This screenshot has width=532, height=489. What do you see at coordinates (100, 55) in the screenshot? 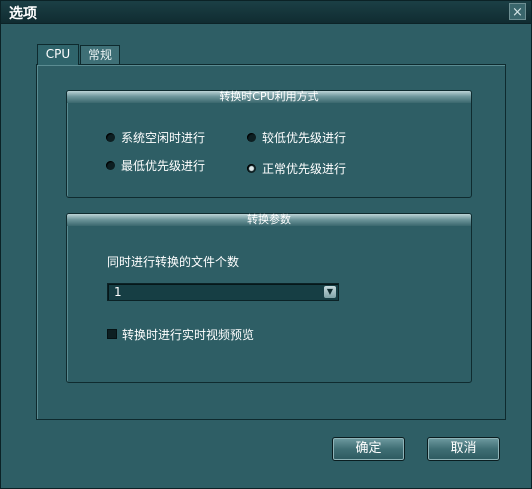
I see `tab-general: 常规` at bounding box center [100, 55].